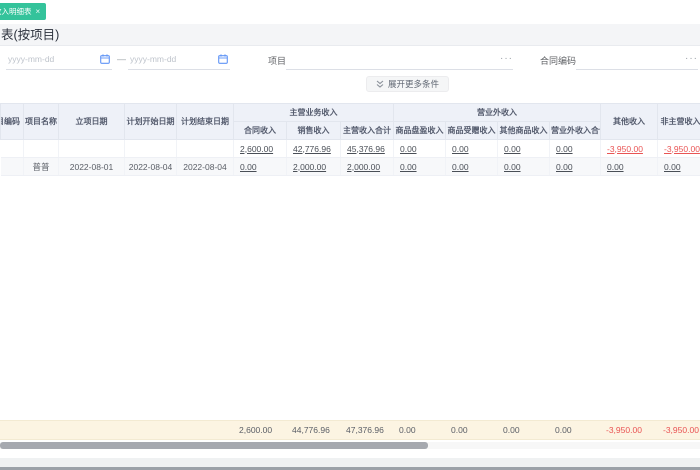 The width and height of the screenshot is (700, 470). I want to click on total-amount: 47,376.96, so click(366, 430).